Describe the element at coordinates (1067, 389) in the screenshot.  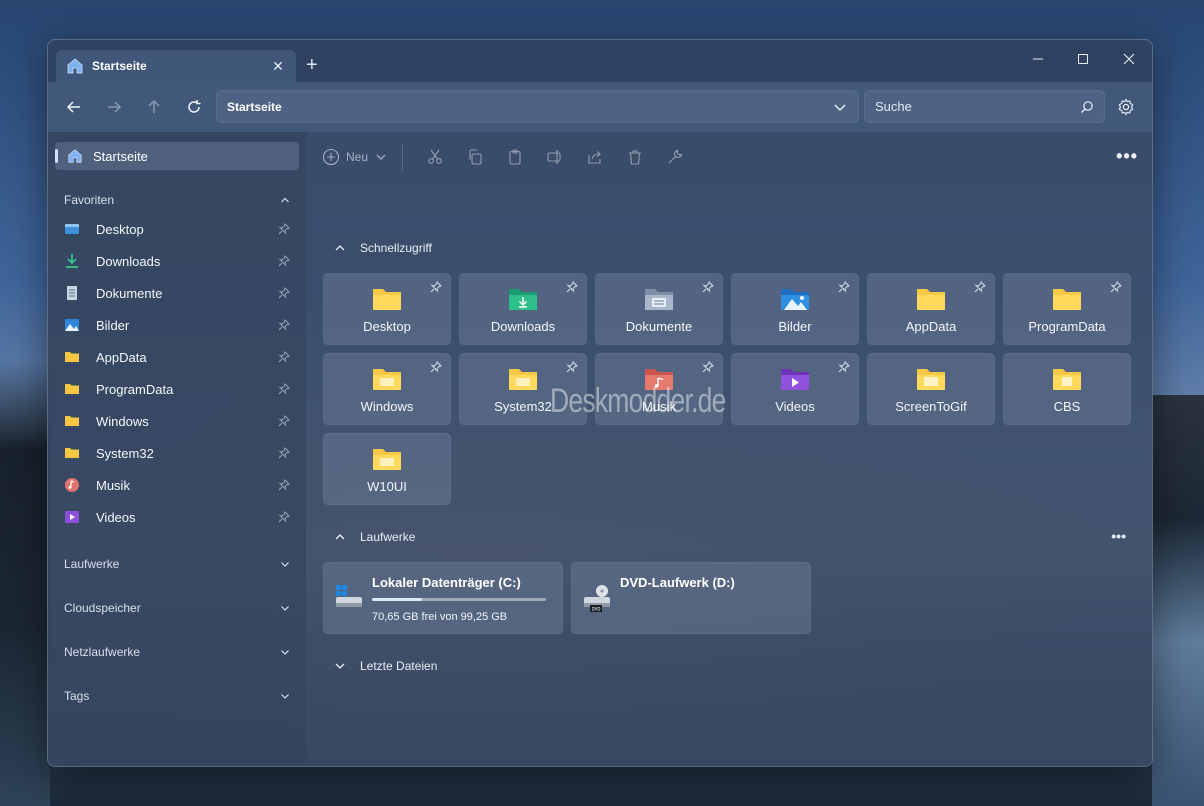
I see `quick-access-card: CBS` at that location.